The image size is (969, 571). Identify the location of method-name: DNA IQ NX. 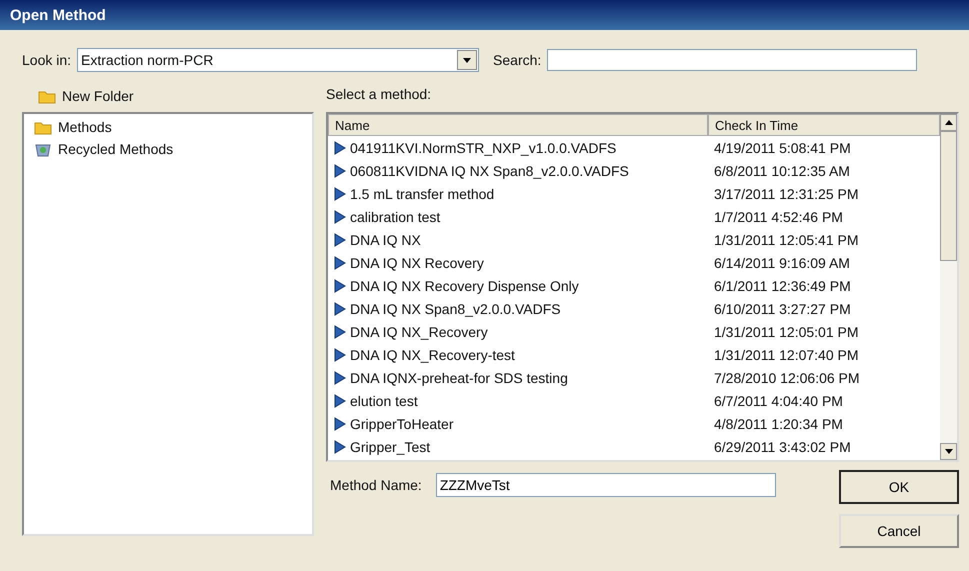
(385, 240).